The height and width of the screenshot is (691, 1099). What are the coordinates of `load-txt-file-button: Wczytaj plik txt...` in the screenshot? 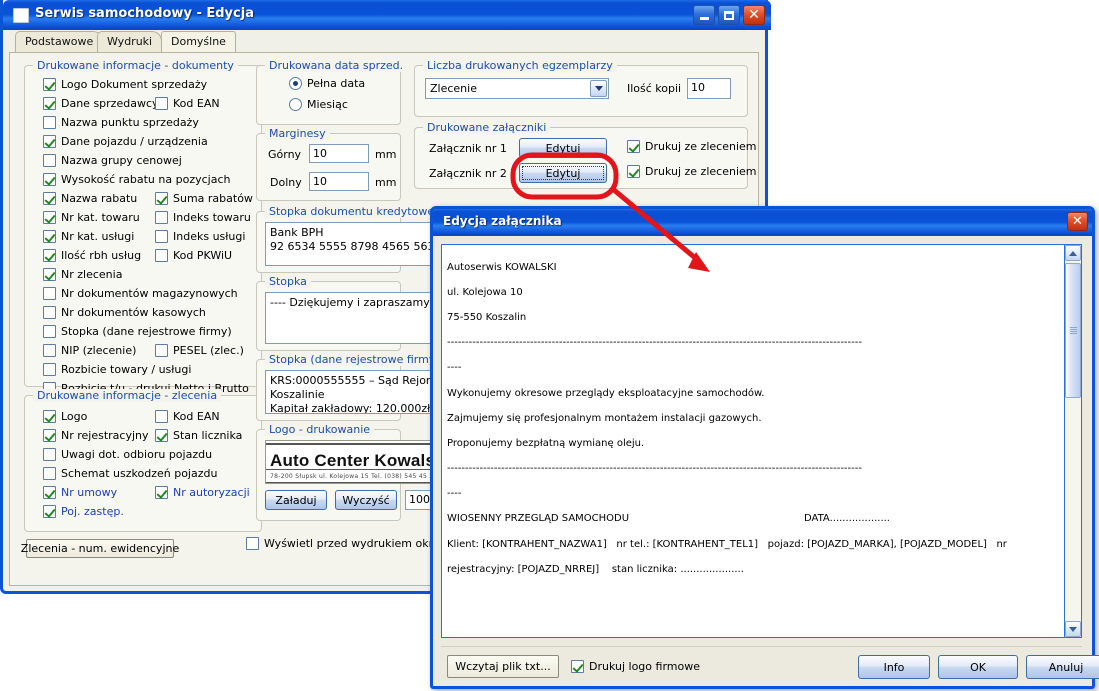 It's located at (503, 666).